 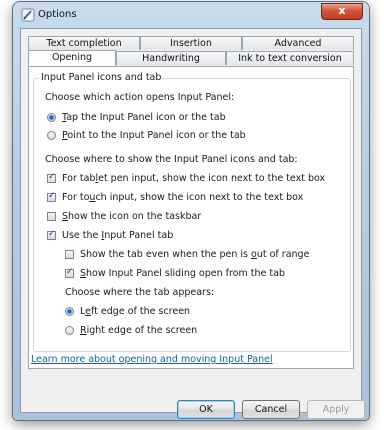 What do you see at coordinates (135, 216) in the screenshot?
I see `label-post: how the icon on the taskbar` at bounding box center [135, 216].